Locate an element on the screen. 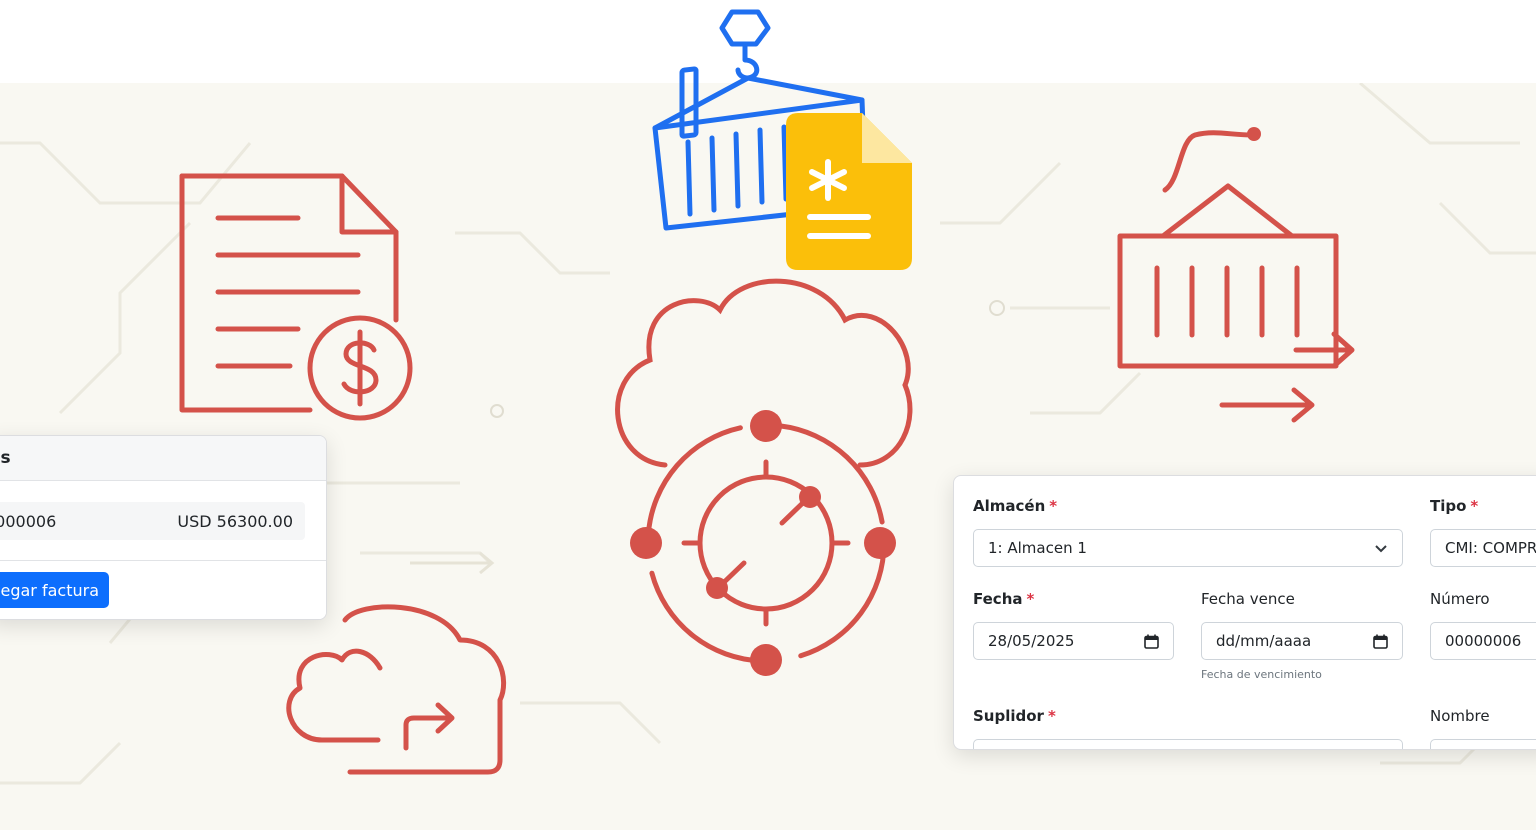 The image size is (1536, 830). container-export-icon is located at coordinates (1236, 276).